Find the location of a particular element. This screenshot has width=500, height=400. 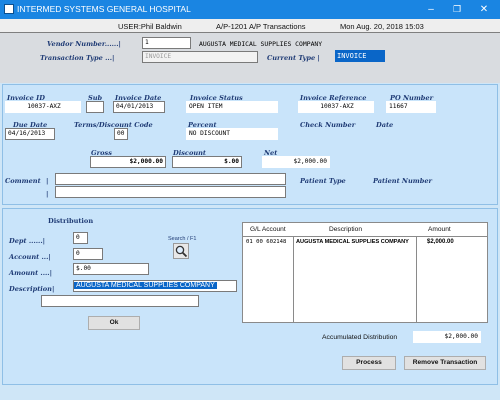

distribution-title: Distribution is located at coordinates (71, 221).